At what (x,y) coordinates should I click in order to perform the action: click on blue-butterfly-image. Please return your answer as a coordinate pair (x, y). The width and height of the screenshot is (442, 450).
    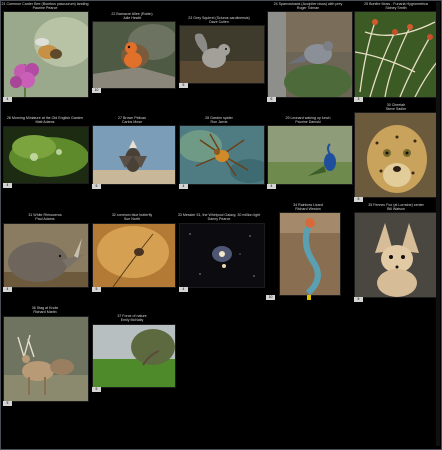
    Looking at the image, I should click on (134, 255).